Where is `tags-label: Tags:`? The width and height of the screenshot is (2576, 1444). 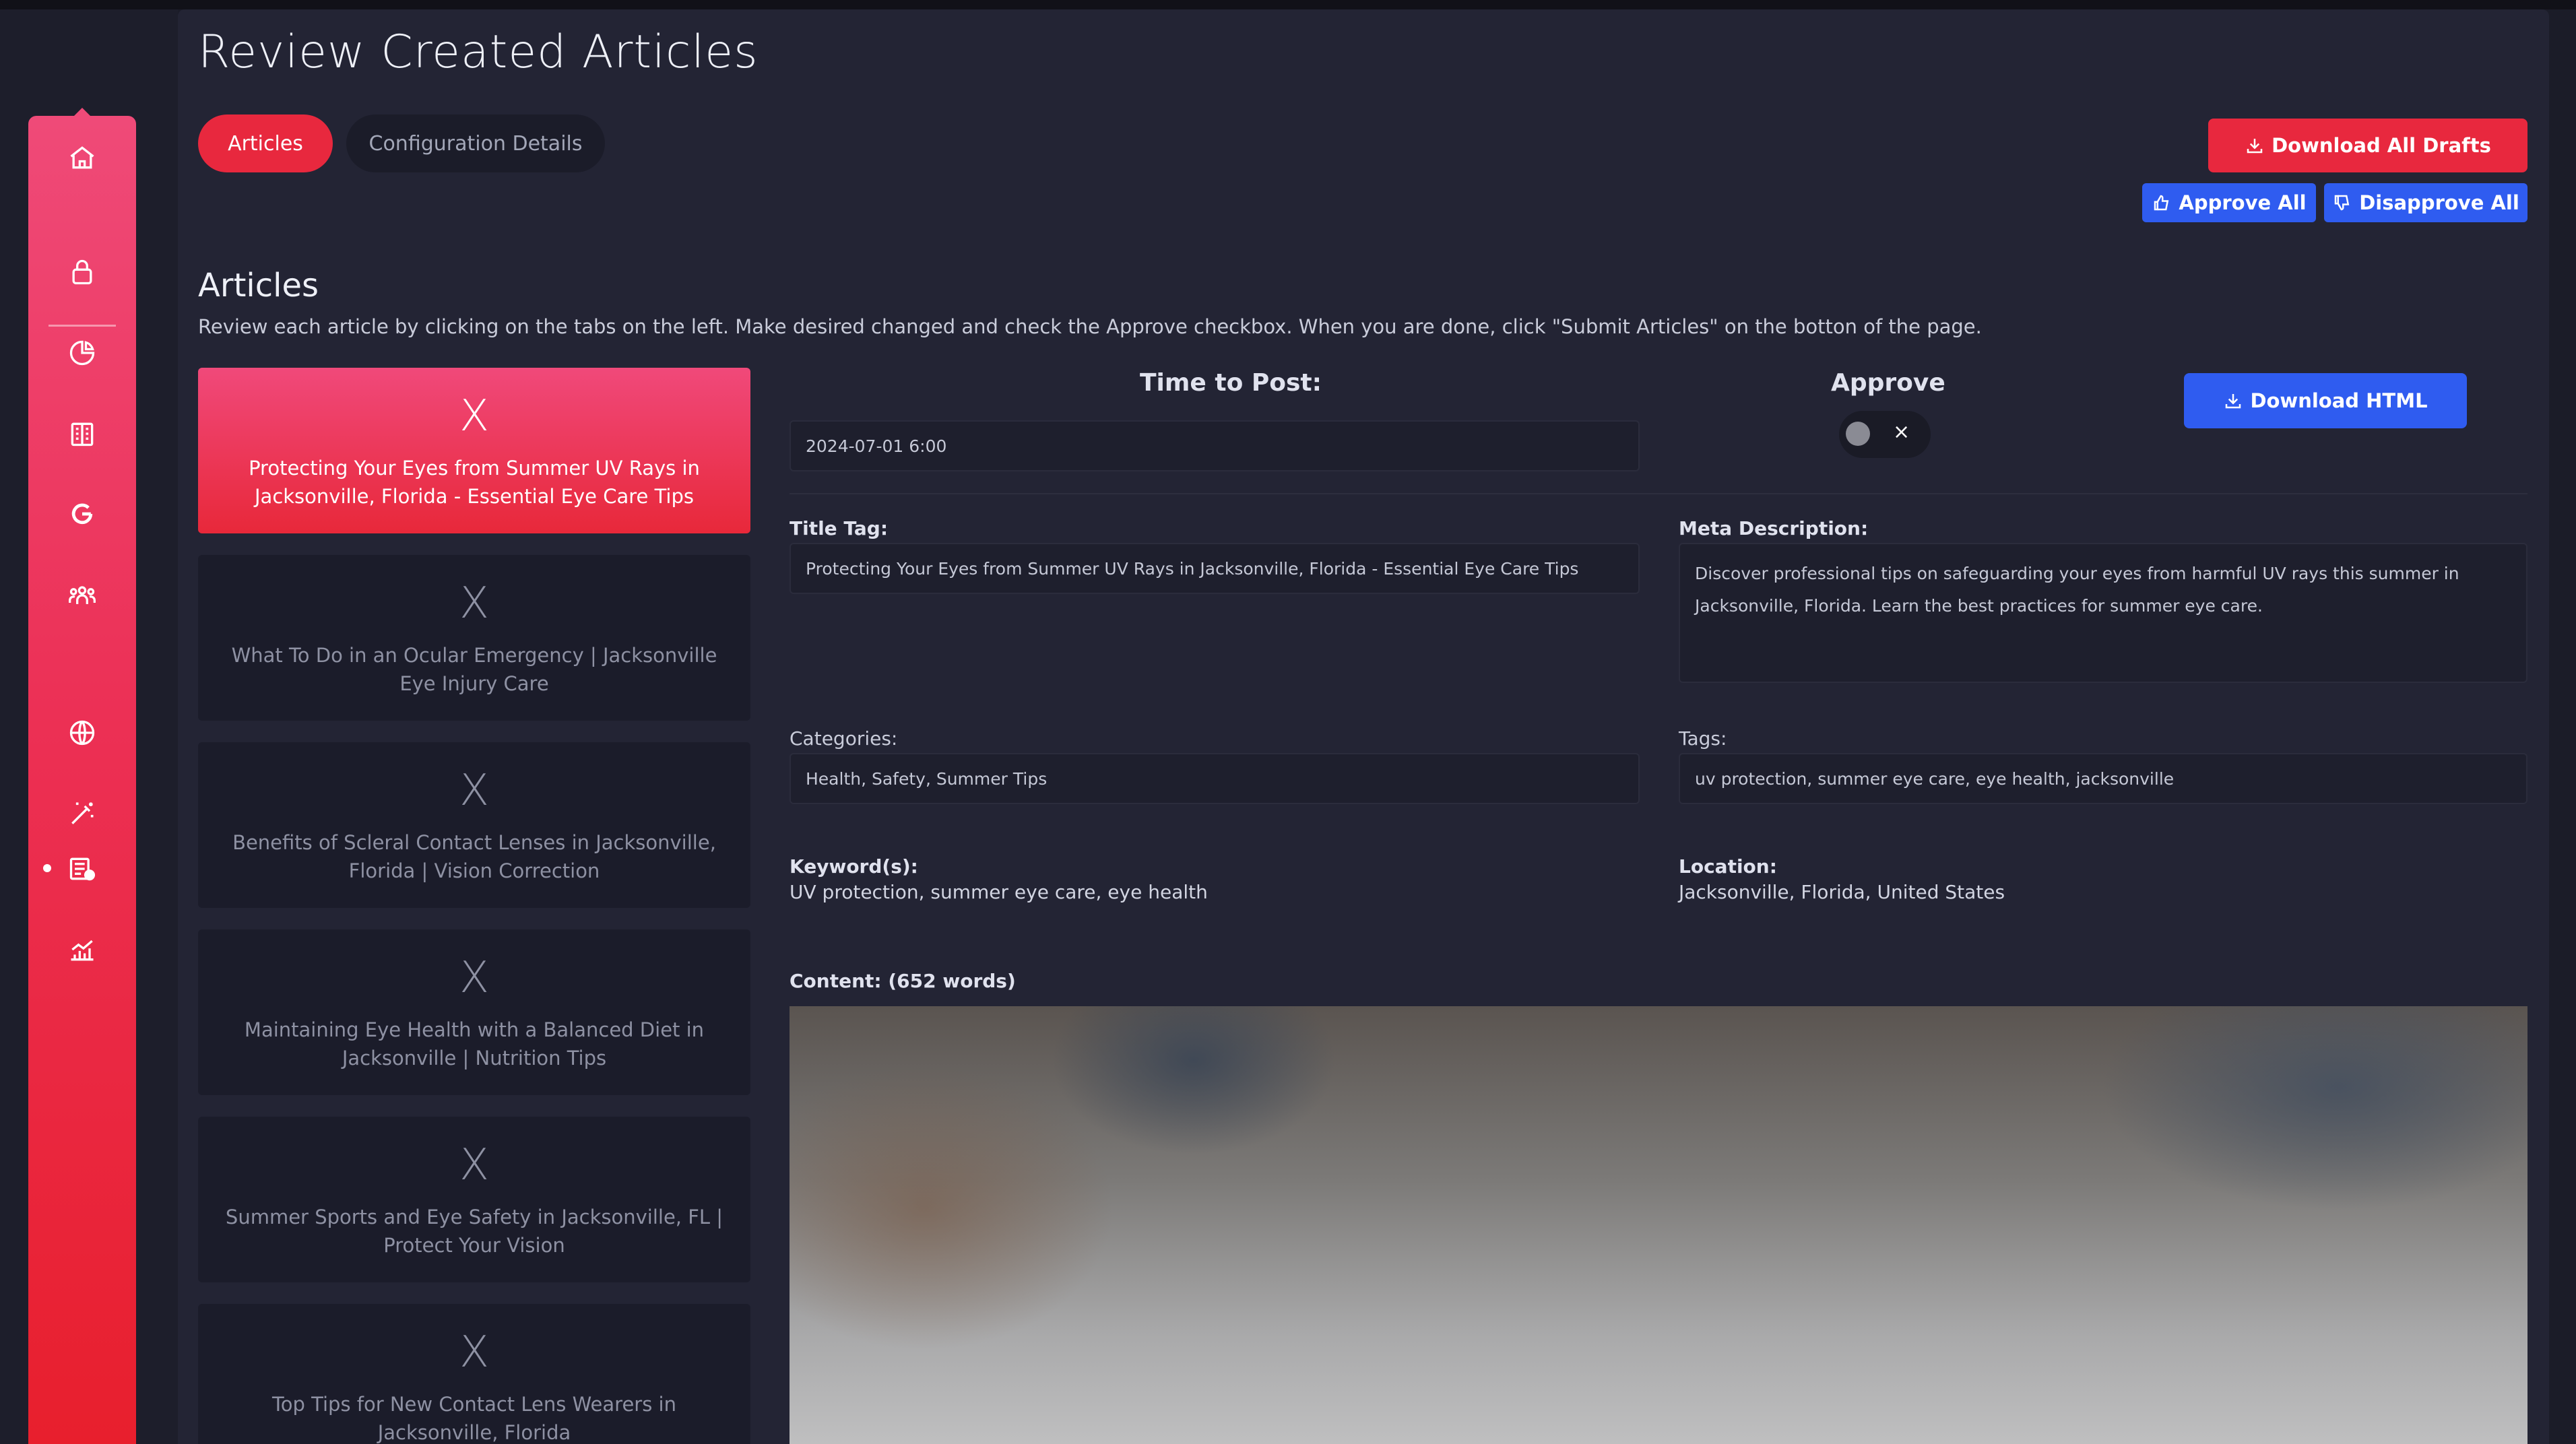
tags-label: Tags: is located at coordinates (1703, 738).